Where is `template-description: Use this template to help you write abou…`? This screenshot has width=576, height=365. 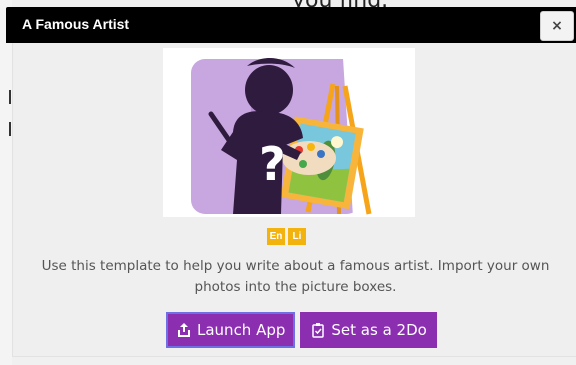 template-description: Use this template to help you write abou… is located at coordinates (295, 276).